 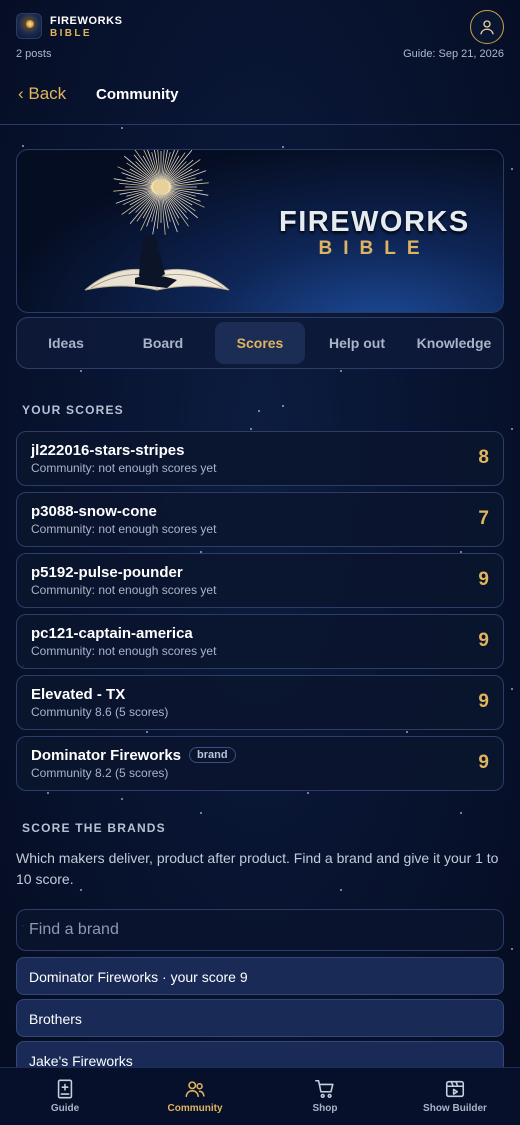 I want to click on banner-title: FIREWORKS, so click(x=374, y=222).